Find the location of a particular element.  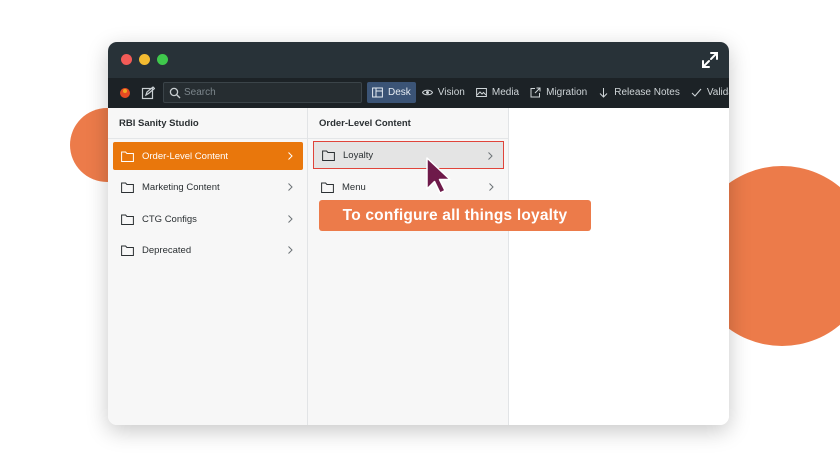

list-item-label: Menu is located at coordinates (354, 187).